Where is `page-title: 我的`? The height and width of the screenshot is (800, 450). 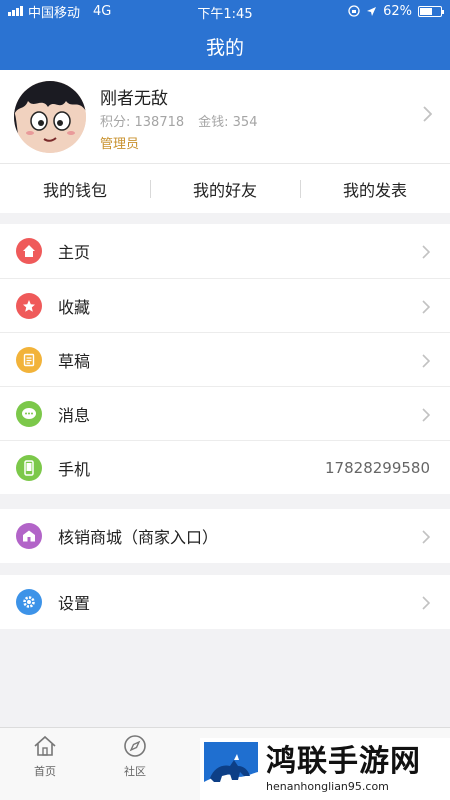 page-title: 我的 is located at coordinates (224, 47).